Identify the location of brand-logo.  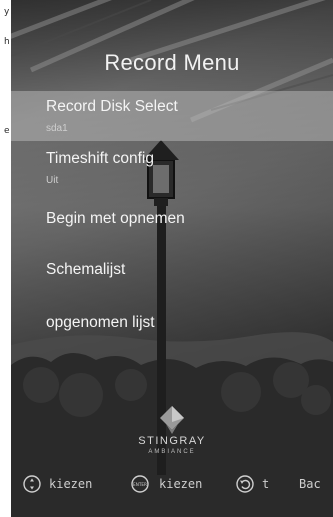
(172, 422).